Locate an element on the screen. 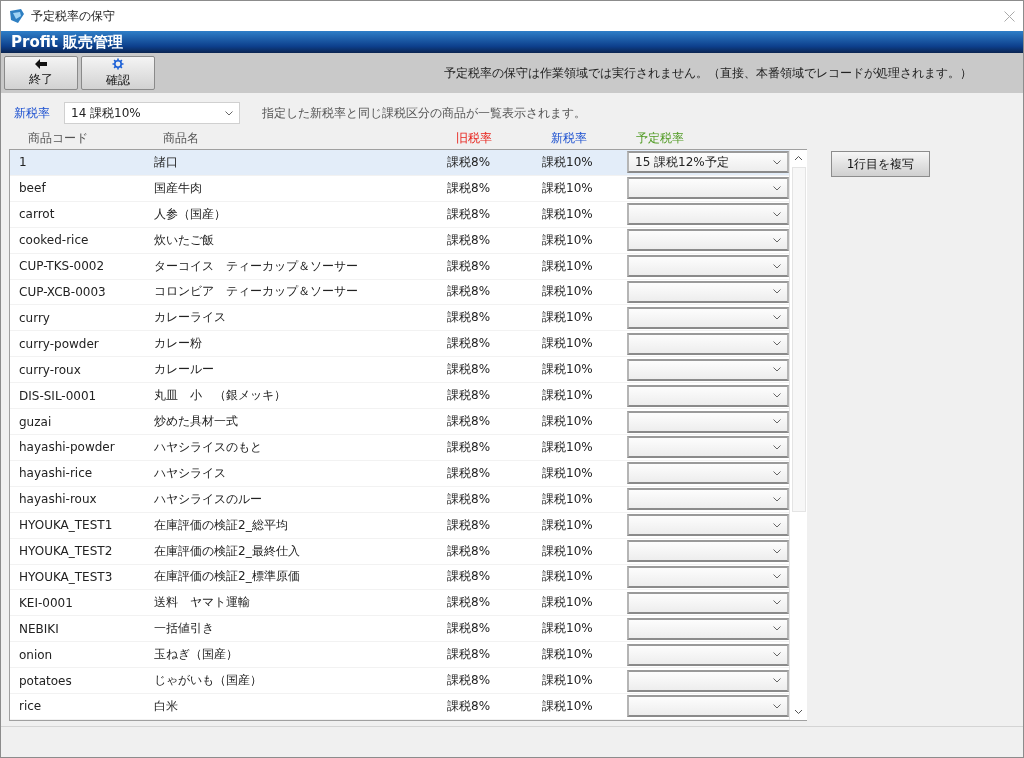 The width and height of the screenshot is (1024, 758). column-header: 予定税率 is located at coordinates (660, 138).